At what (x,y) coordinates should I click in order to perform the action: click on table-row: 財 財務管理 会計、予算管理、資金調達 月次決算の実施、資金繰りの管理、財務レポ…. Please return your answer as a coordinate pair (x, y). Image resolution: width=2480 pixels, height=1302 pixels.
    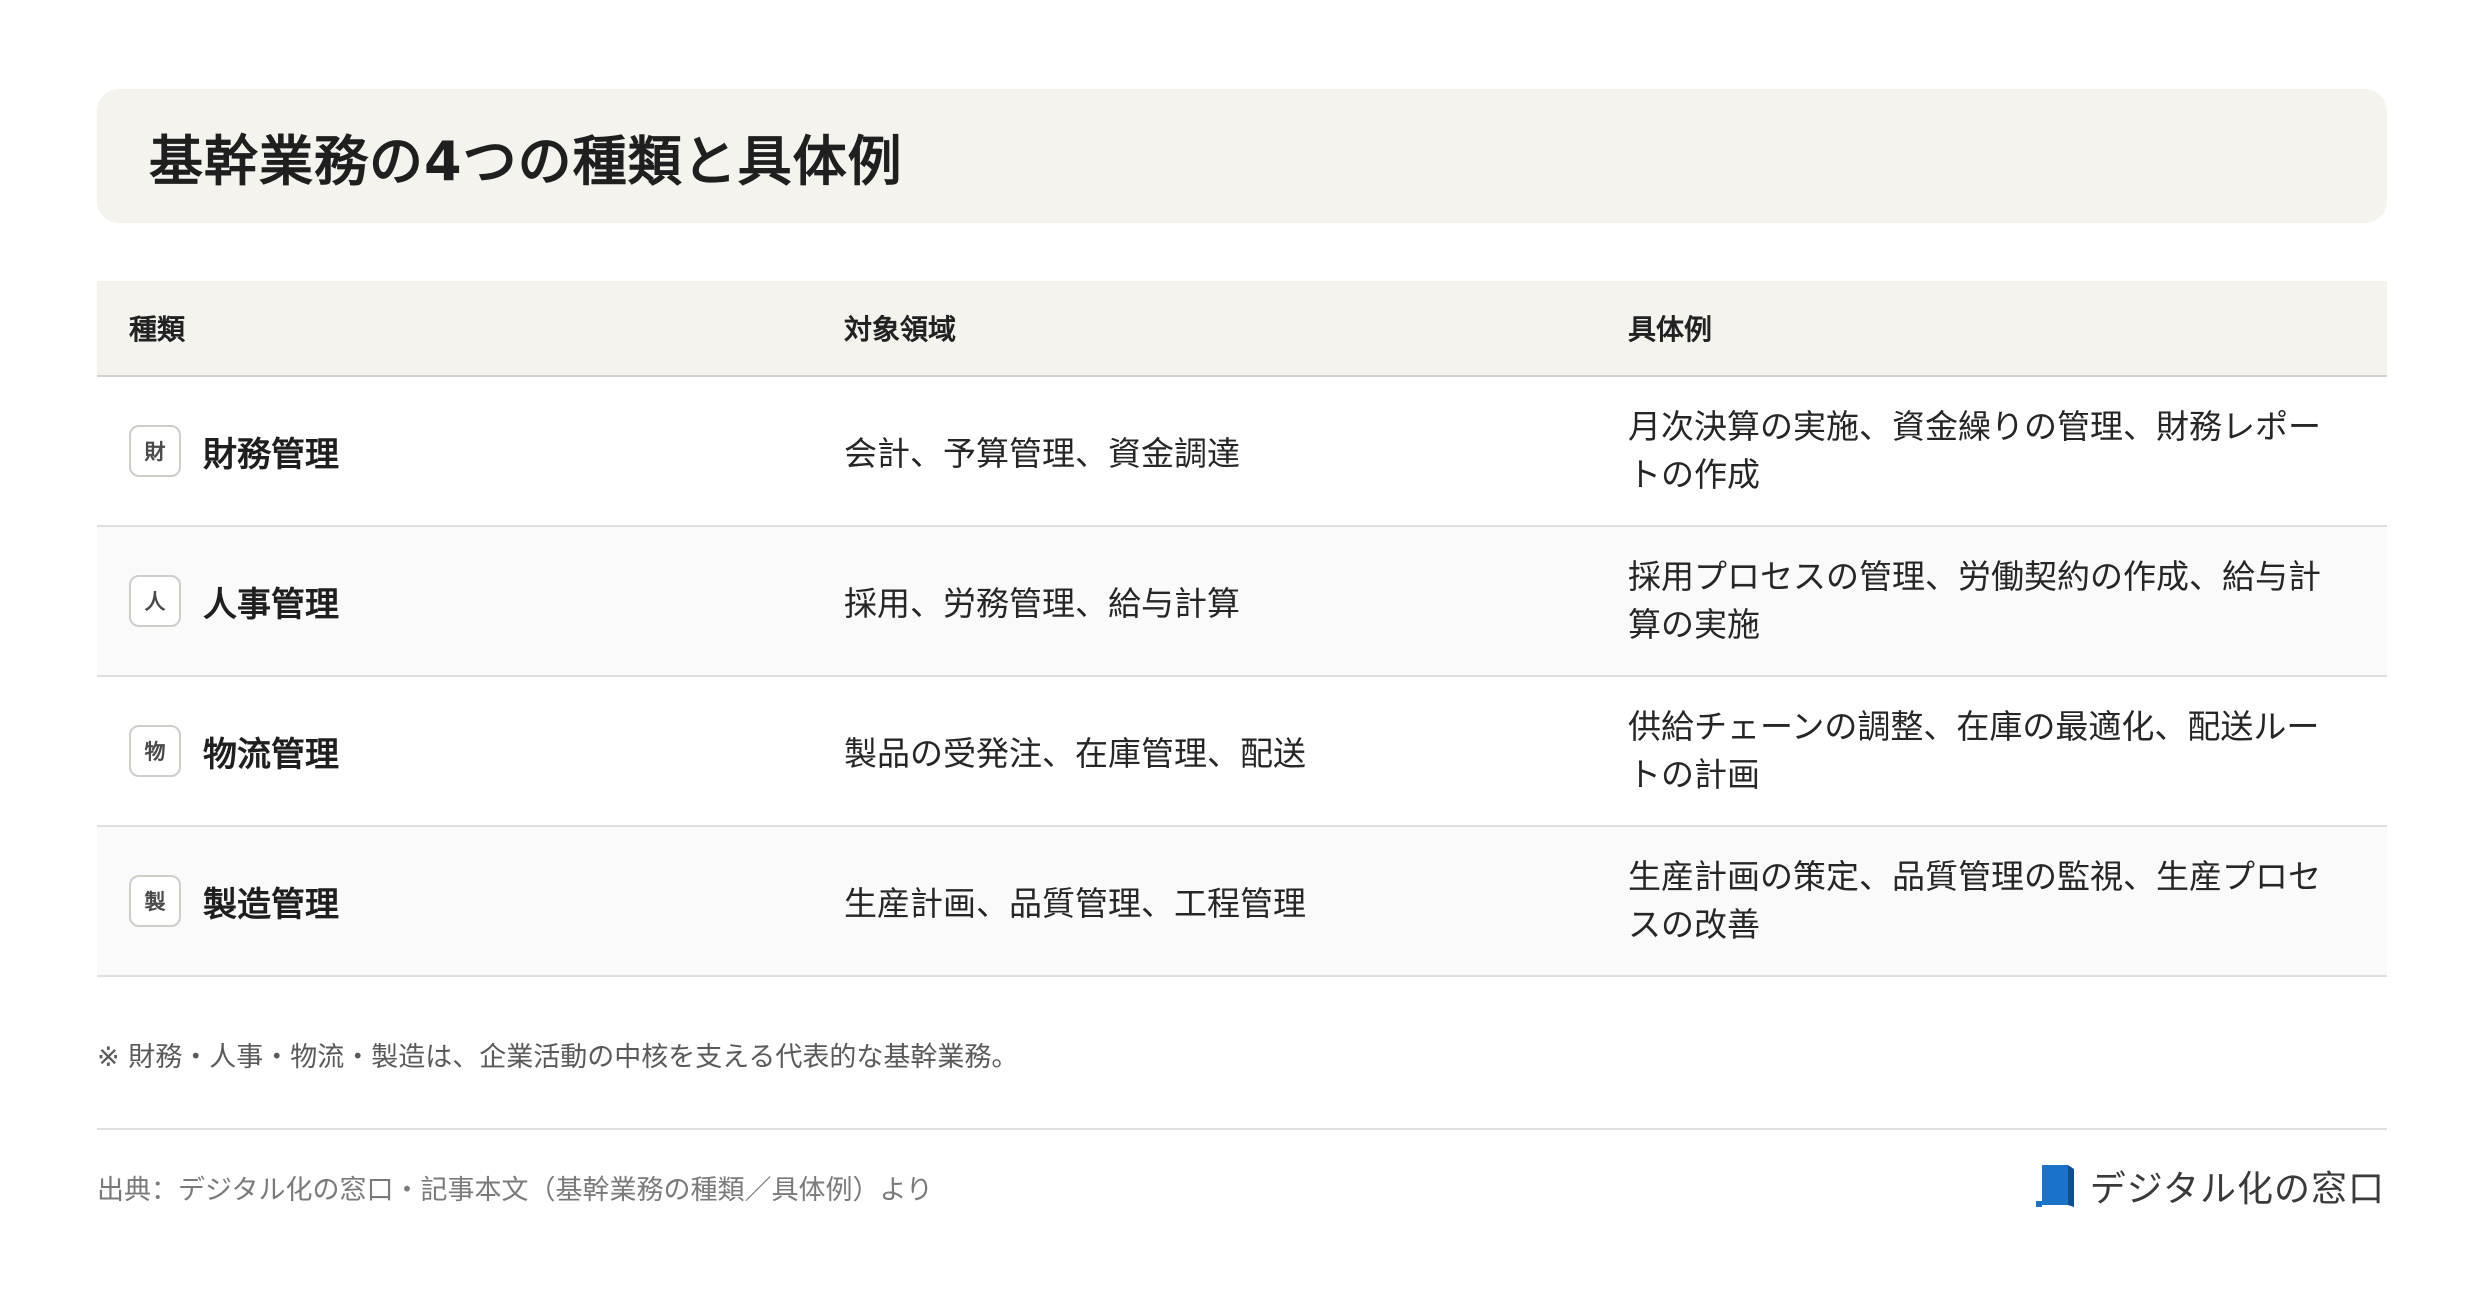
    Looking at the image, I should click on (1242, 451).